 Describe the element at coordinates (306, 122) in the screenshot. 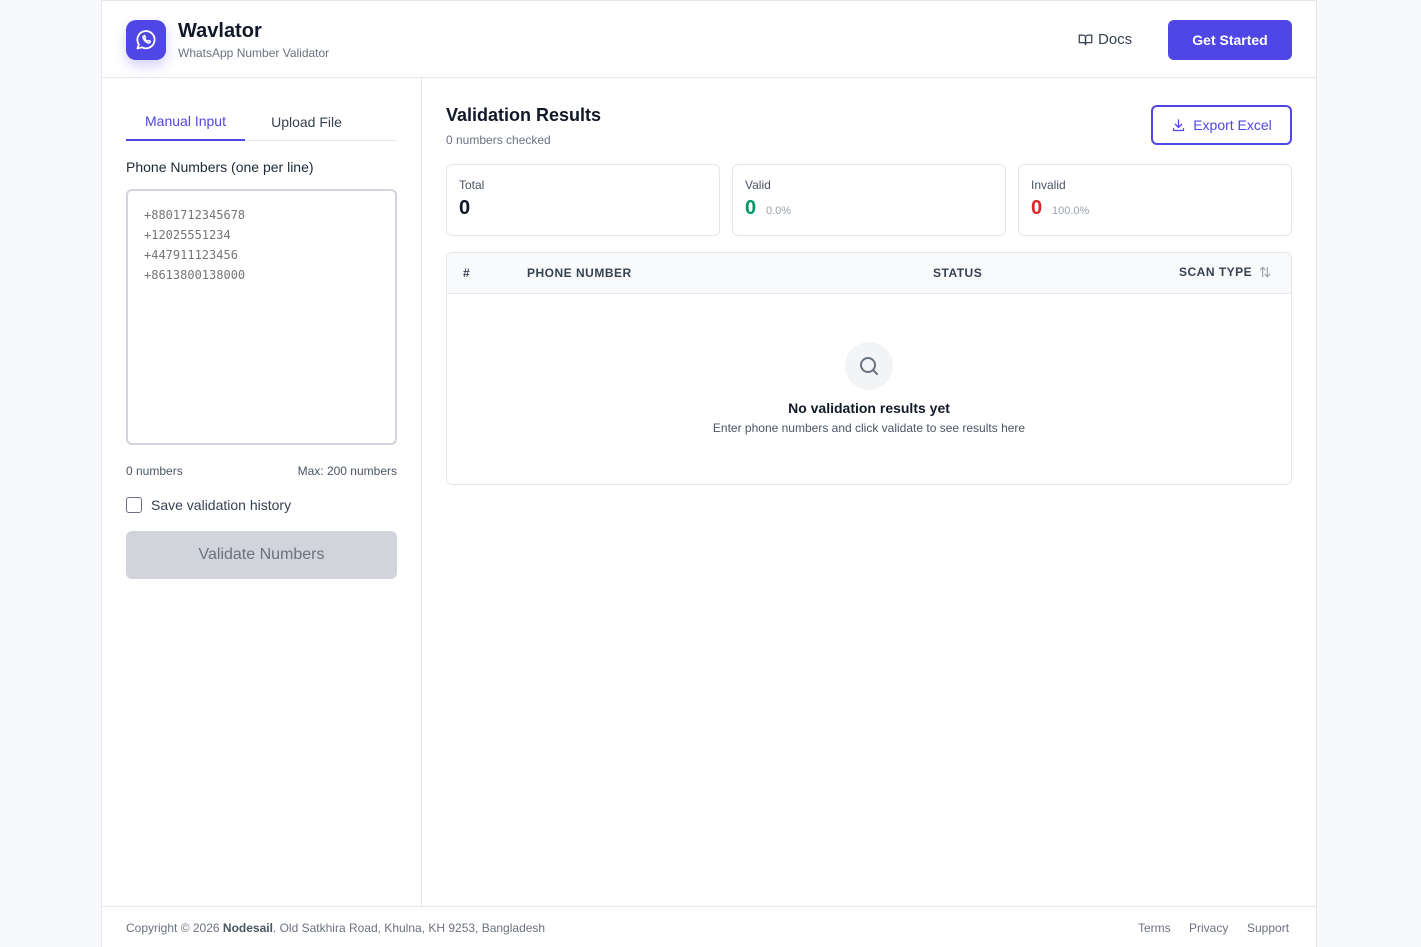

I see `tab-upload-file: Upload File` at that location.